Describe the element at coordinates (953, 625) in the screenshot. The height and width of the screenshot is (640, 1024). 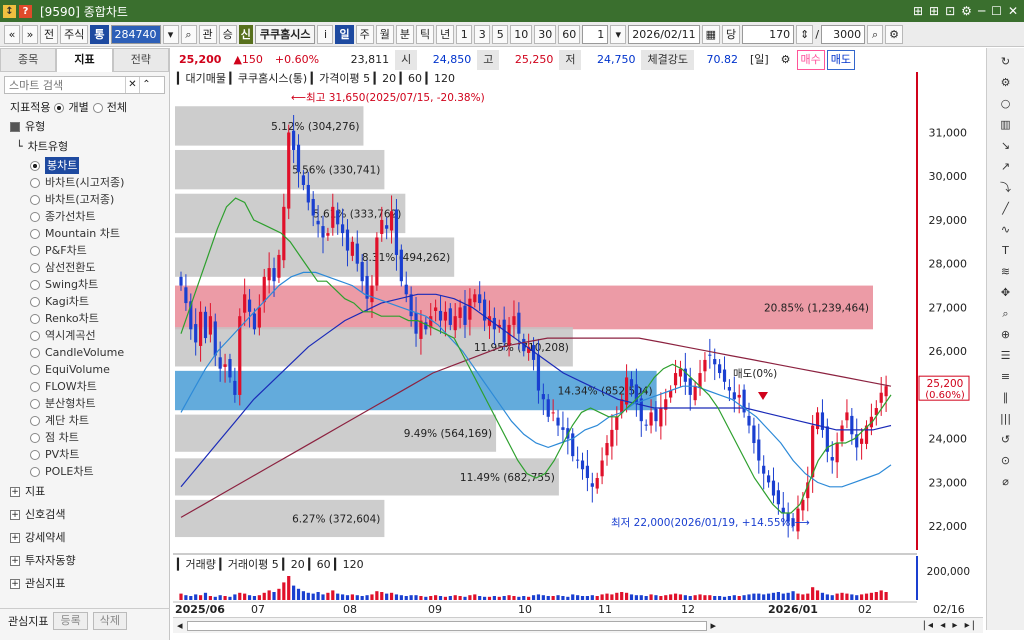
I see `playback-controls: |◂ ◂ ▸ ▸|` at that location.